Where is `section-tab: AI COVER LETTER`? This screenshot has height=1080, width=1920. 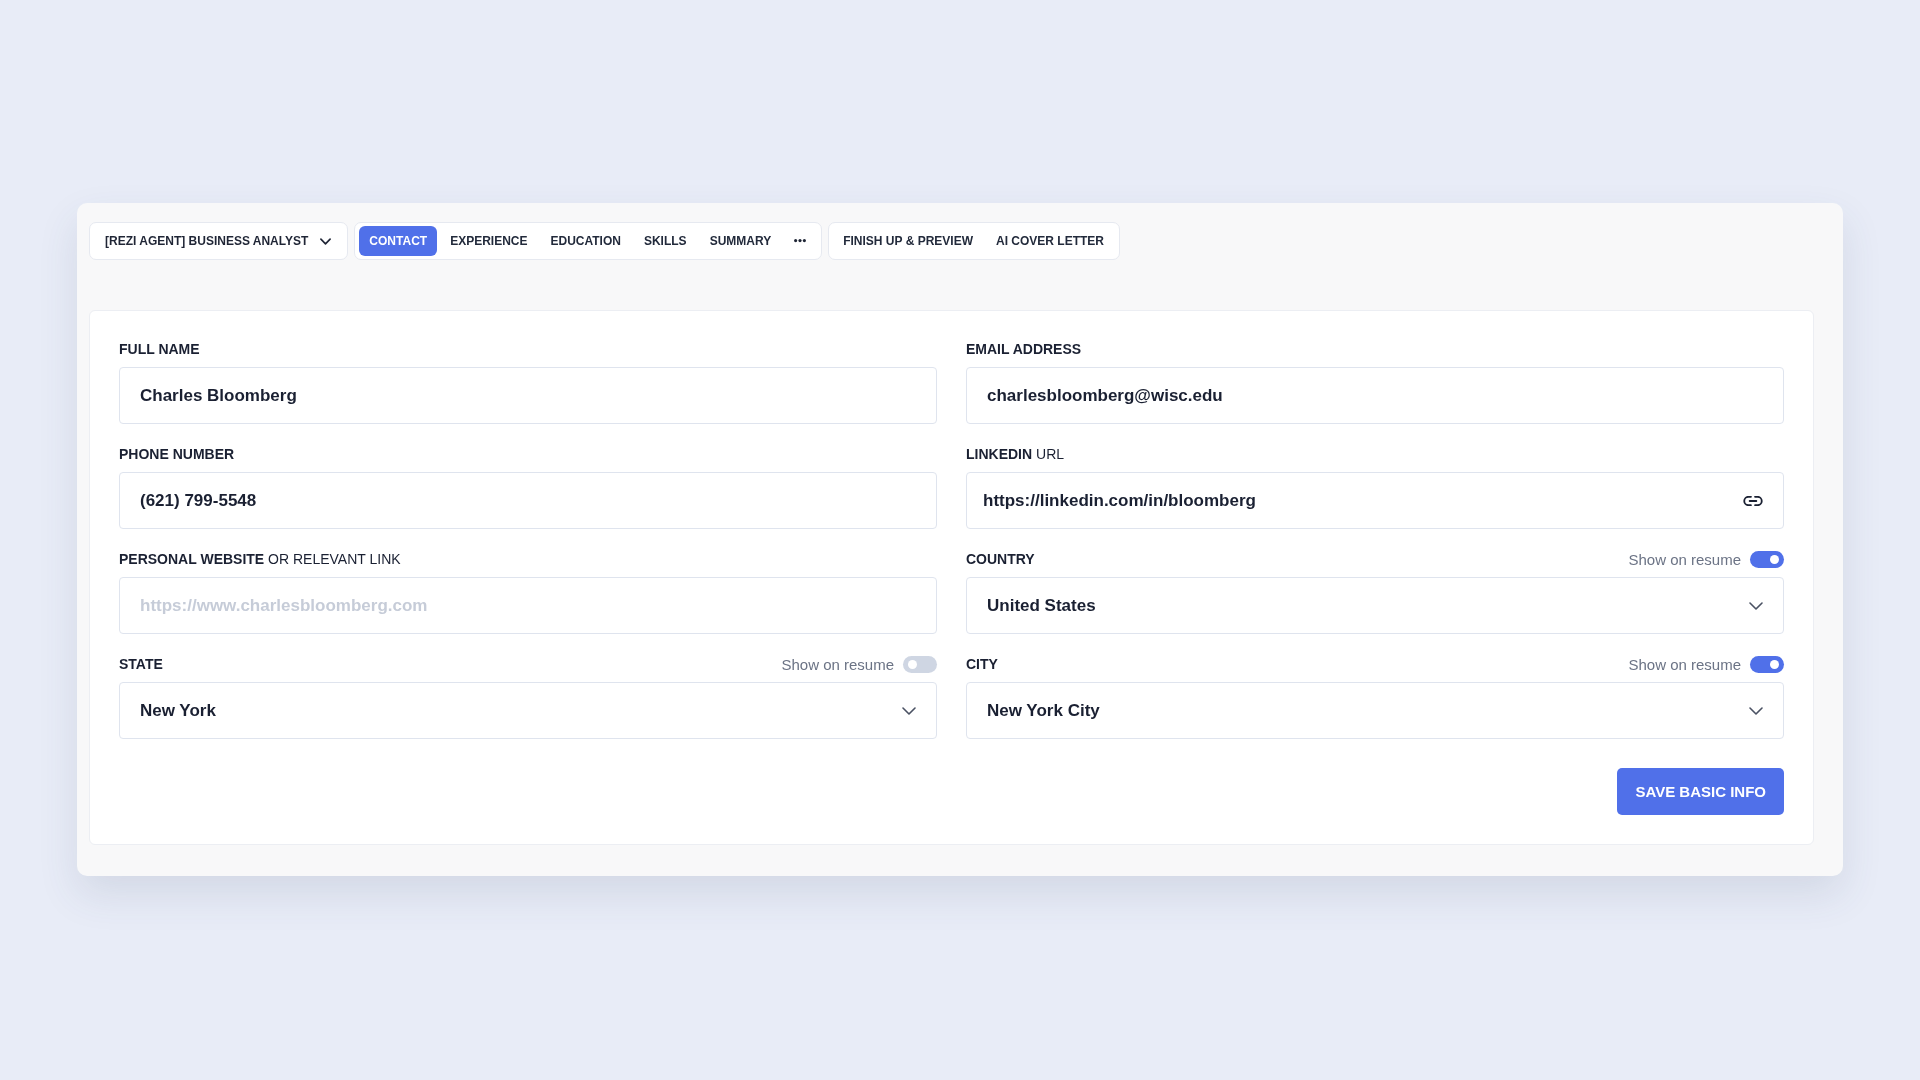 section-tab: AI COVER LETTER is located at coordinates (1050, 241).